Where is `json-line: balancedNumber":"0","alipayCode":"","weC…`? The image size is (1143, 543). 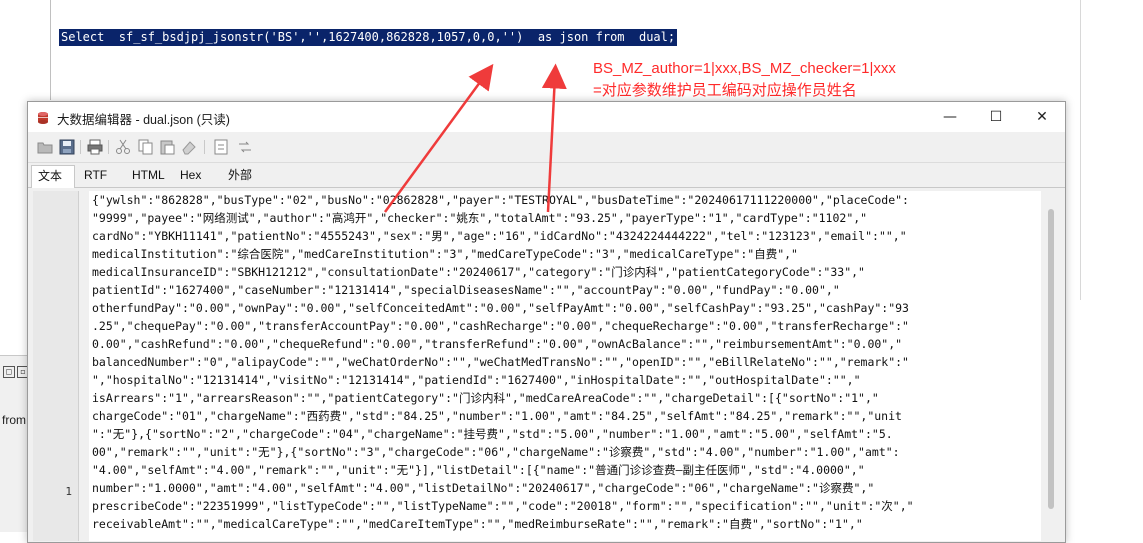
json-line: balancedNumber":"0","alipayCode":"","weC… is located at coordinates (500, 362).